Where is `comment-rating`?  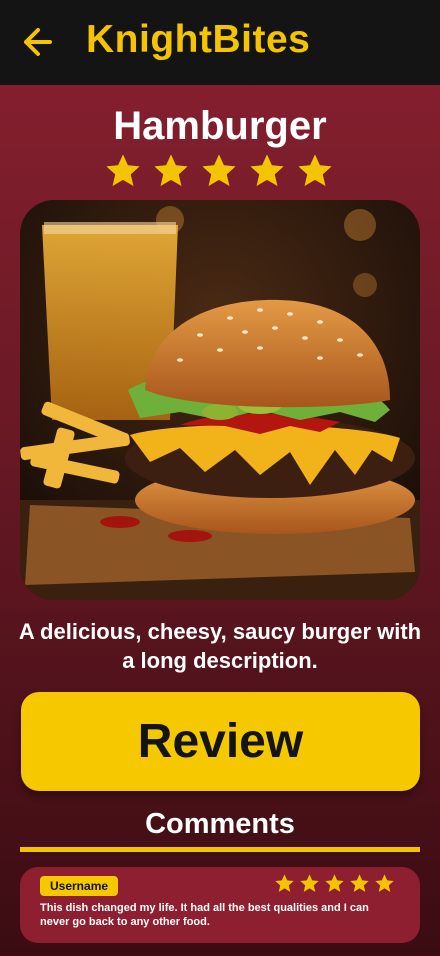 comment-rating is located at coordinates (334, 883).